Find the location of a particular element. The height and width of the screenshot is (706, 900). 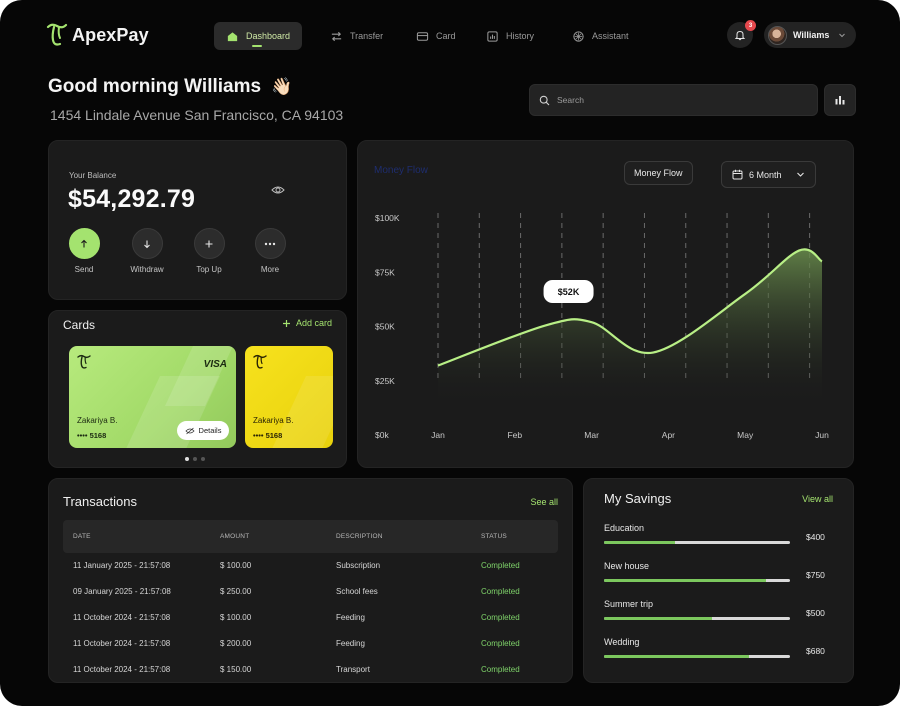

nav-assistant: Assistant is located at coordinates (600, 36).